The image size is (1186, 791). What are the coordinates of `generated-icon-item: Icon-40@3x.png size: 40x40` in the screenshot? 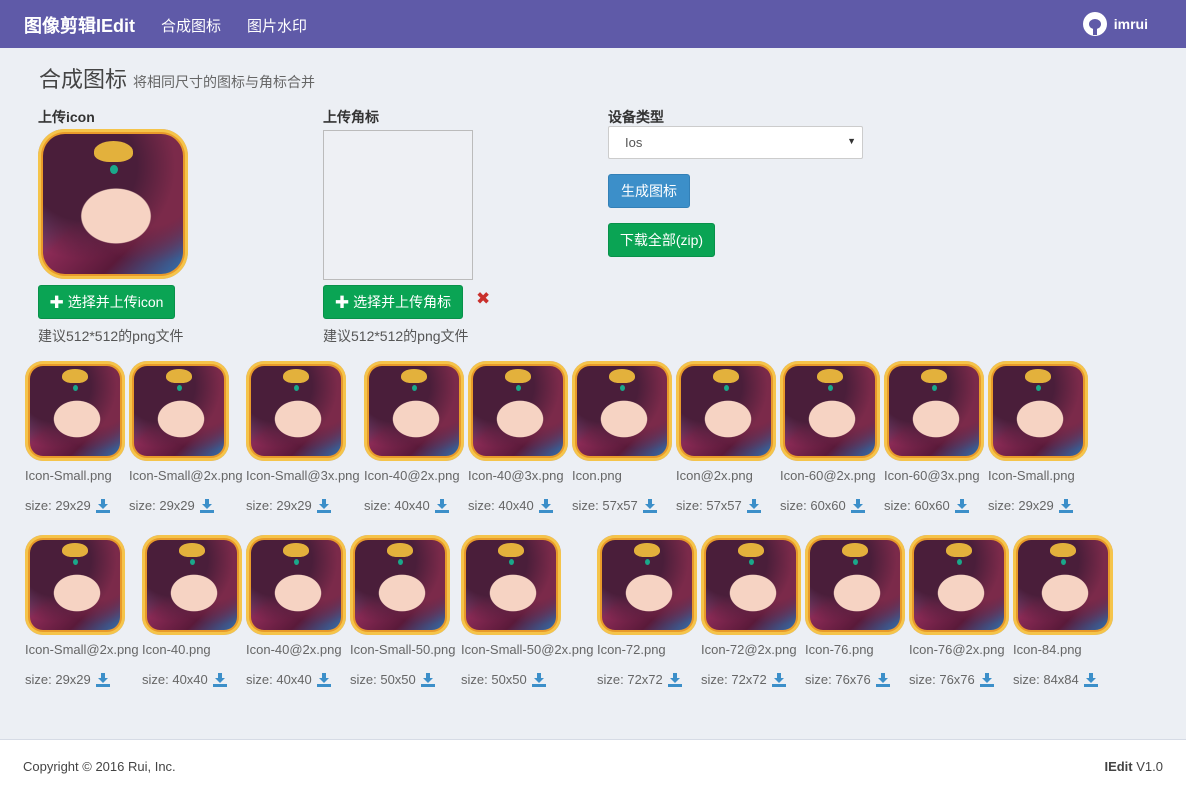 It's located at (518, 437).